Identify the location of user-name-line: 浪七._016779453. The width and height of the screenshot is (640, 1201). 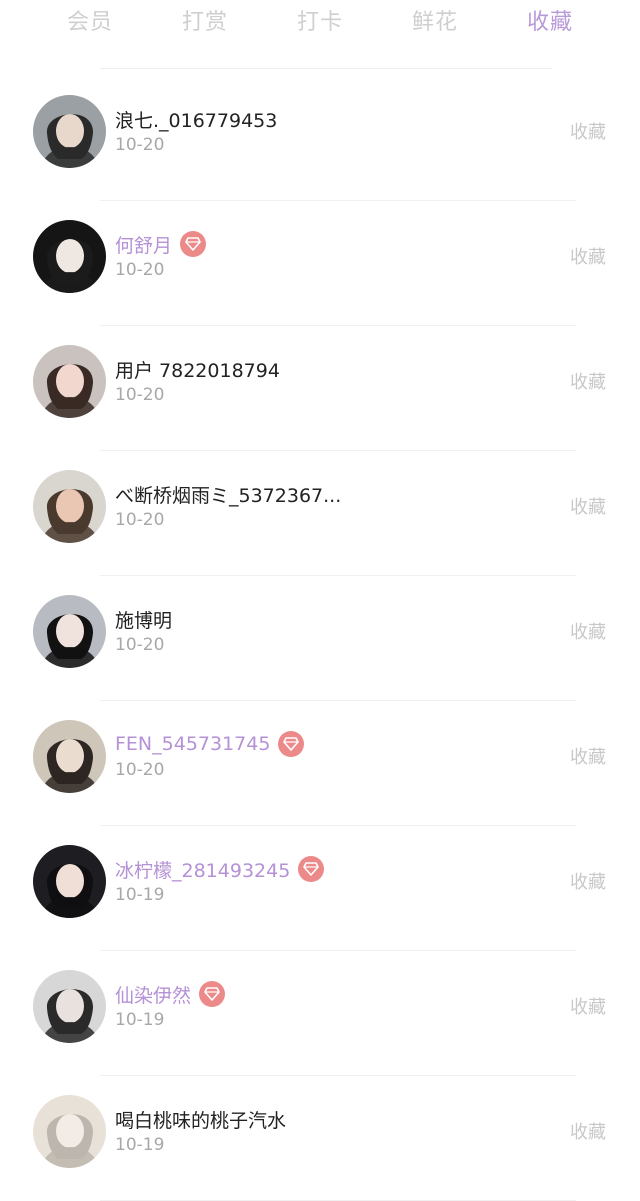
(196, 119).